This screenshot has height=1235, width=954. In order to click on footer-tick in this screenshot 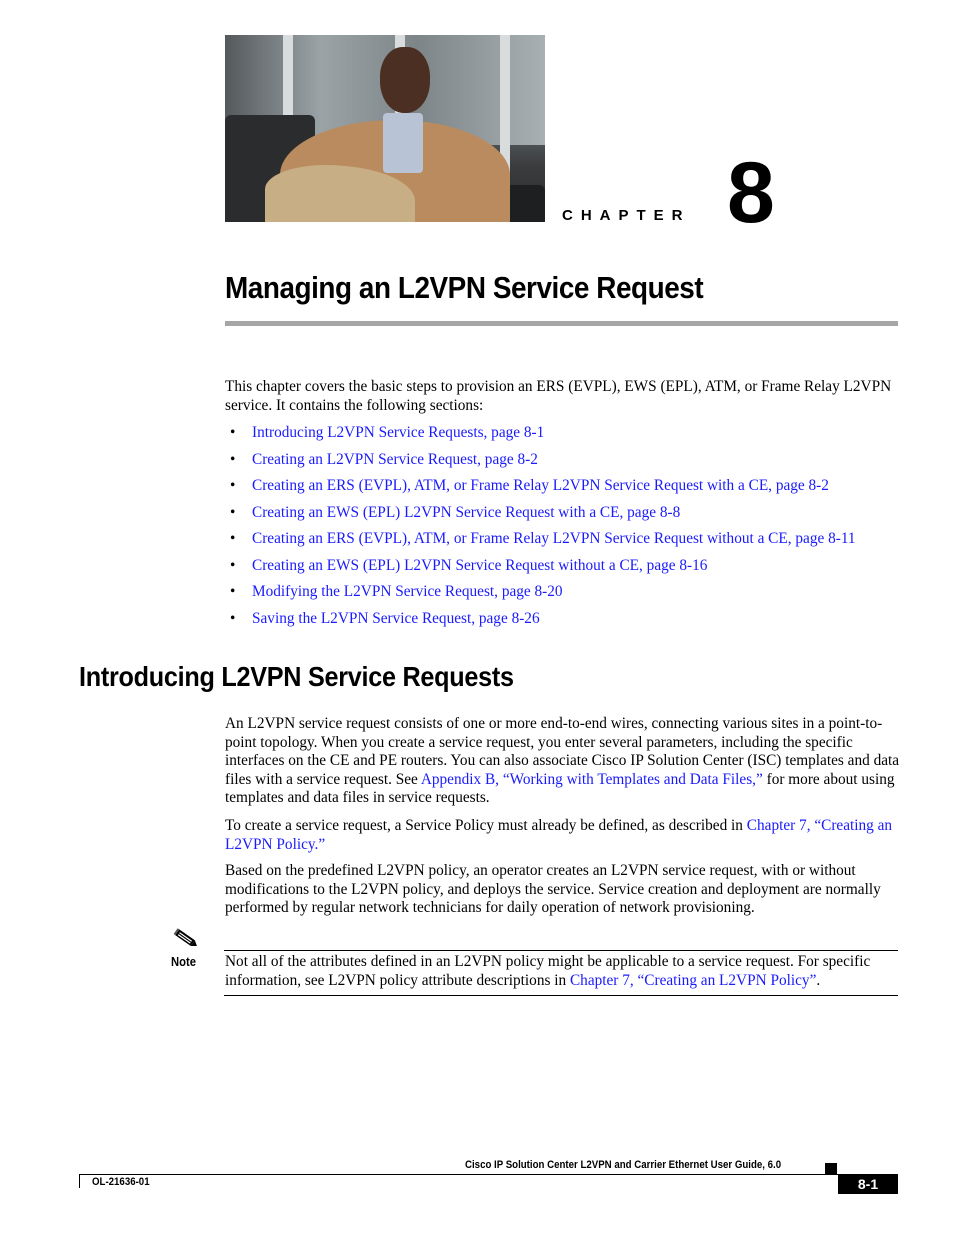, I will do `click(79, 1181)`.